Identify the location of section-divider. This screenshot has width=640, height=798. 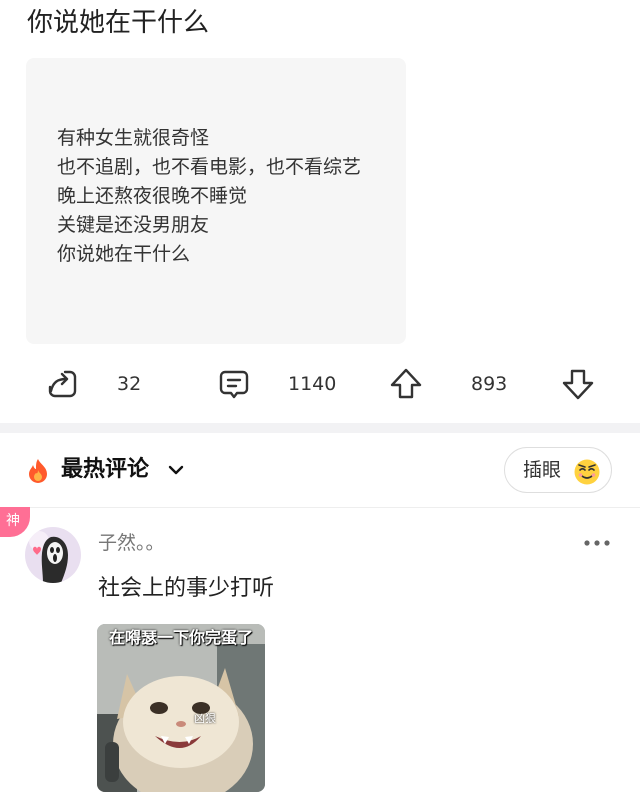
(320, 428).